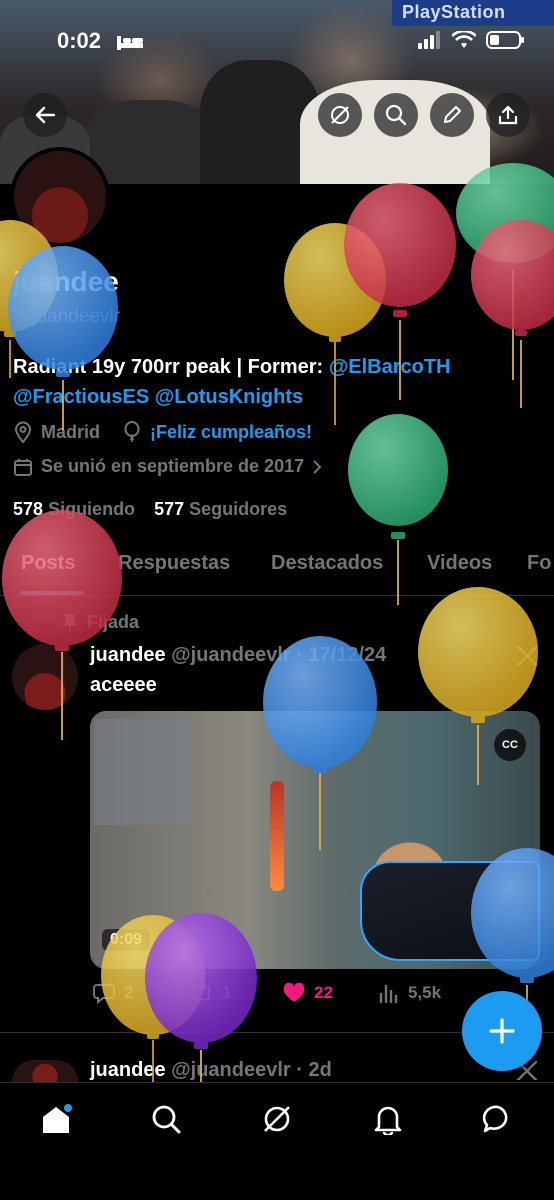  I want to click on arrow-left-icon, so click(45, 115).